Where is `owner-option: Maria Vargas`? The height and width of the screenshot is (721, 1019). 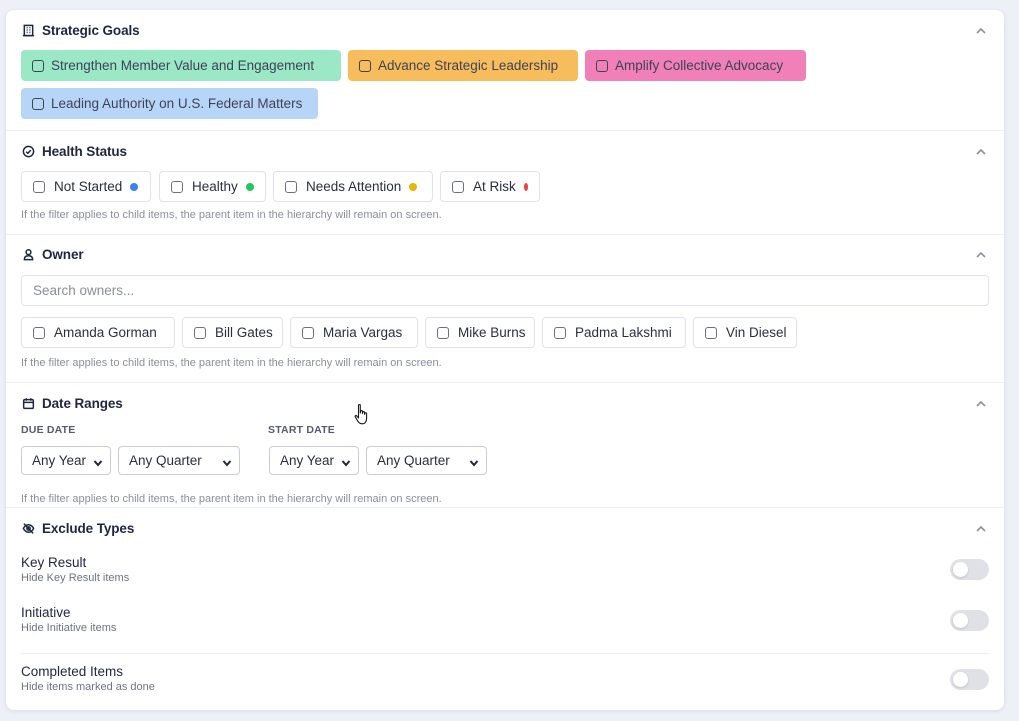
owner-option: Maria Vargas is located at coordinates (354, 332).